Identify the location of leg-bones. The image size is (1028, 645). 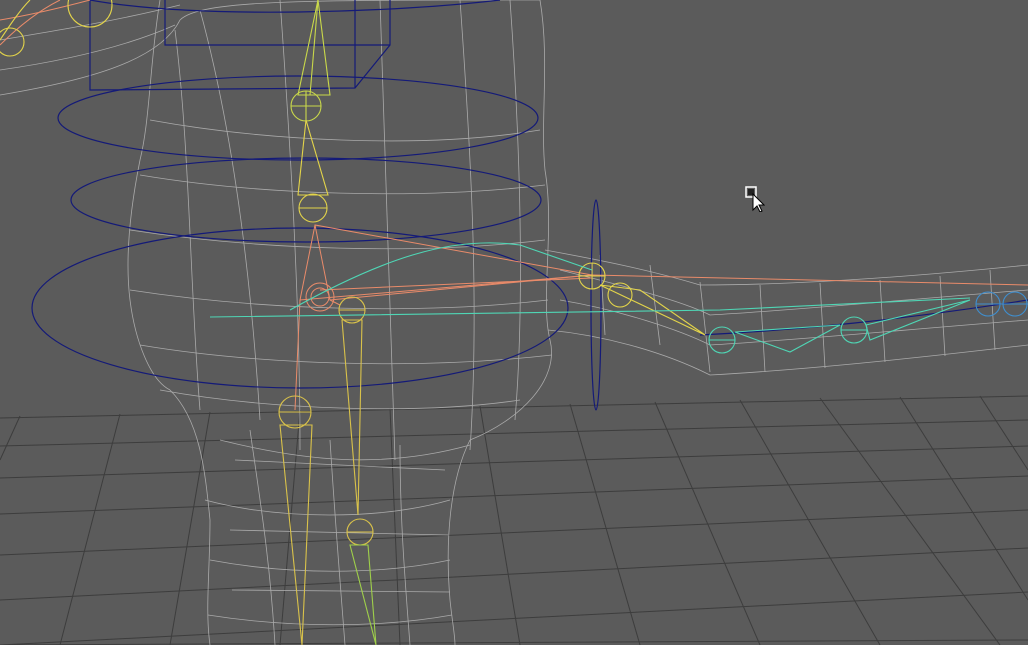
(326, 470).